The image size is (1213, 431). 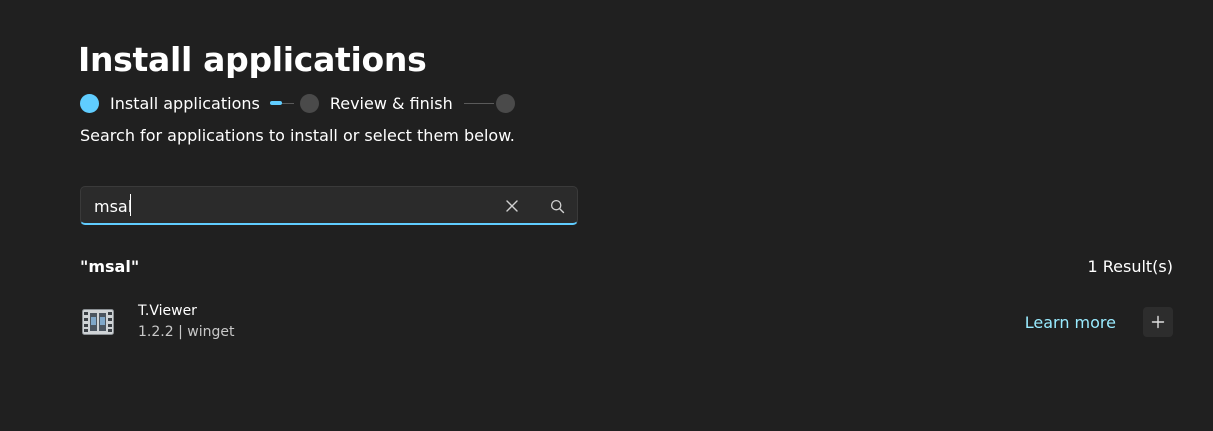 I want to click on learn-more-link: Learn more, so click(x=1070, y=322).